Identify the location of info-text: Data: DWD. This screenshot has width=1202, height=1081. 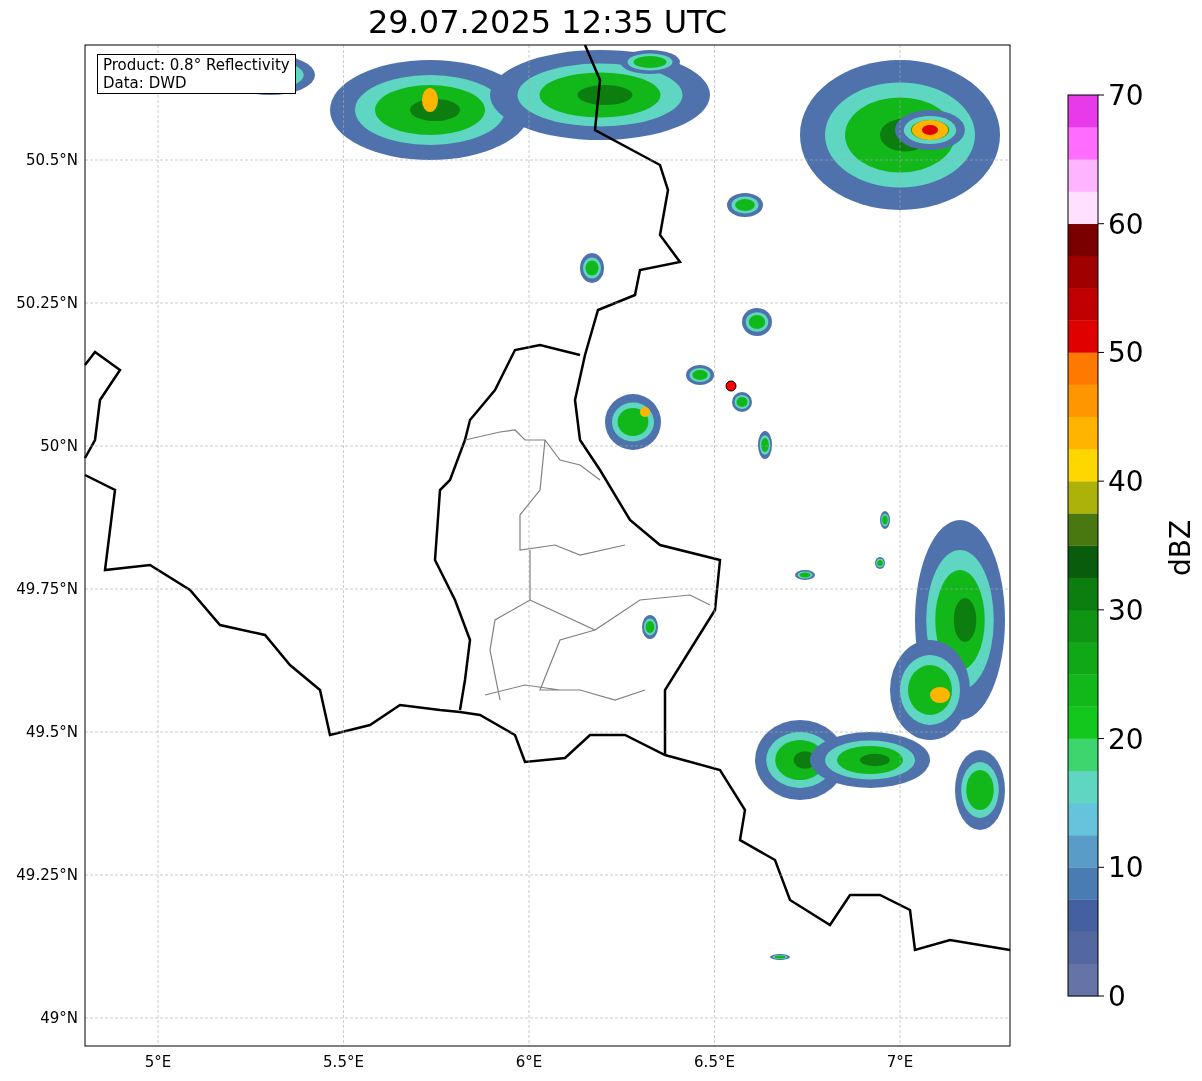
(145, 83).